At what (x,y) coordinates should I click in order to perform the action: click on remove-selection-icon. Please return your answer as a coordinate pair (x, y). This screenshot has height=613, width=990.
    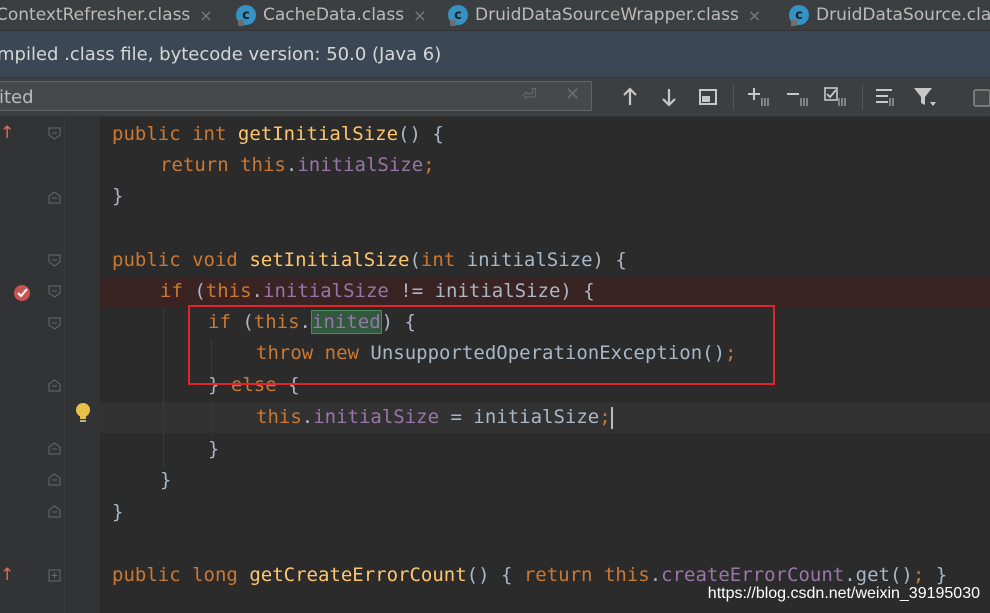
    Looking at the image, I should click on (797, 99).